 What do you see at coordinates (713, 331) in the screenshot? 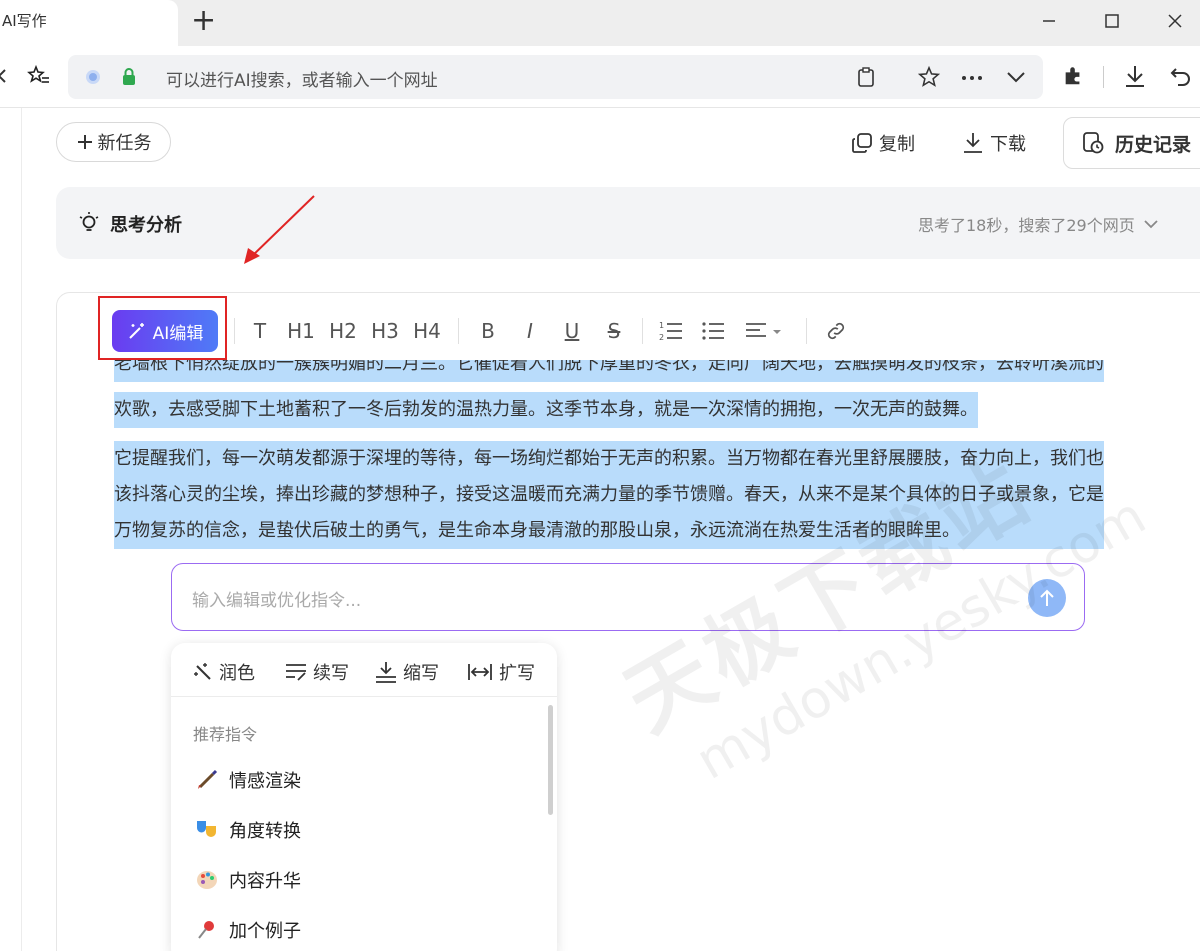
I see `bullet-list-button` at bounding box center [713, 331].